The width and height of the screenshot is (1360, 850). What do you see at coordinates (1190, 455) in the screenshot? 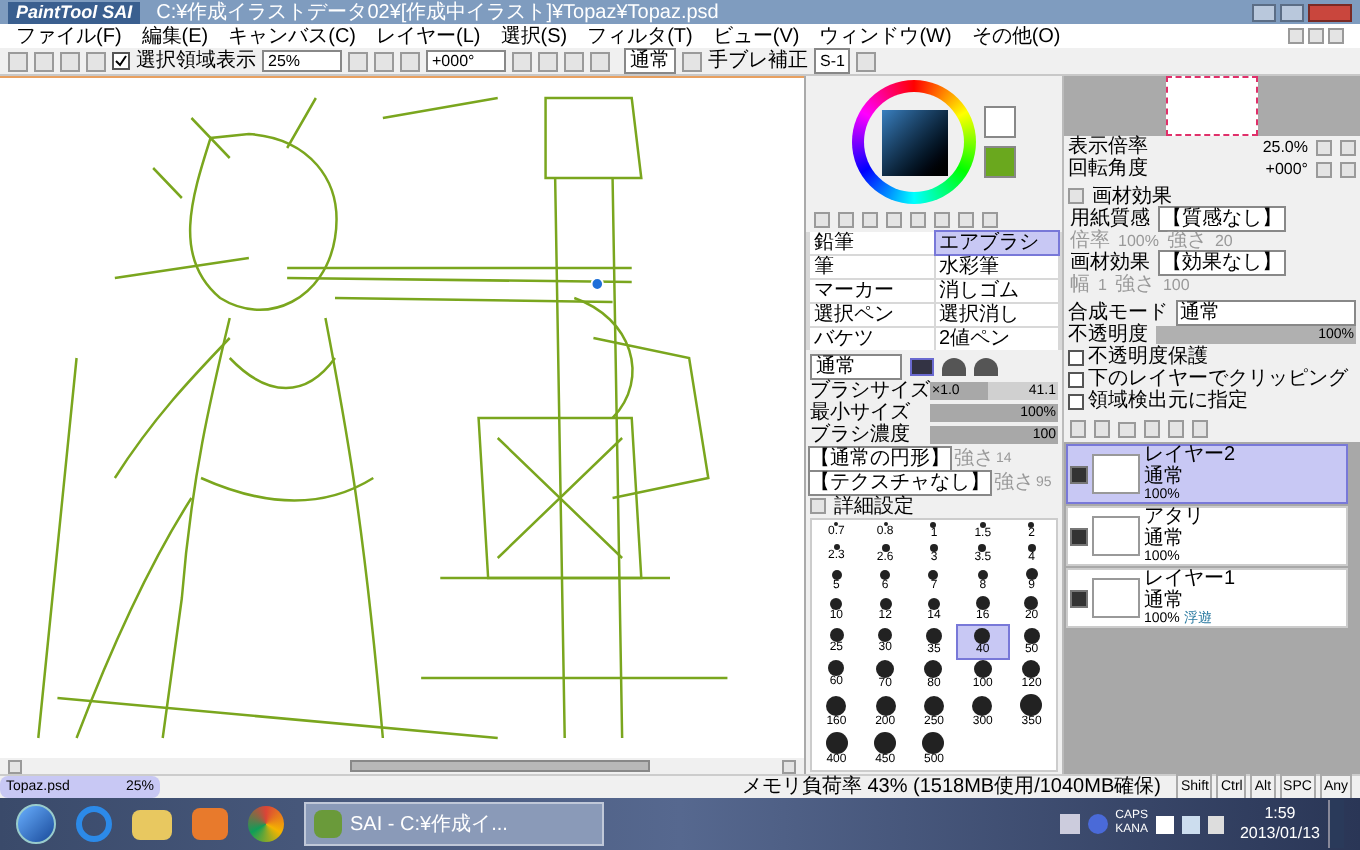
I see `layer-name: レイヤー2` at bounding box center [1190, 455].